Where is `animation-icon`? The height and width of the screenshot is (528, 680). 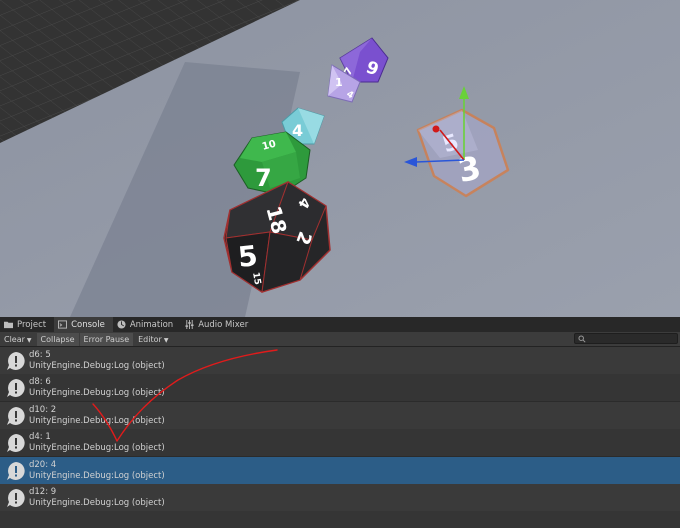 animation-icon is located at coordinates (121, 324).